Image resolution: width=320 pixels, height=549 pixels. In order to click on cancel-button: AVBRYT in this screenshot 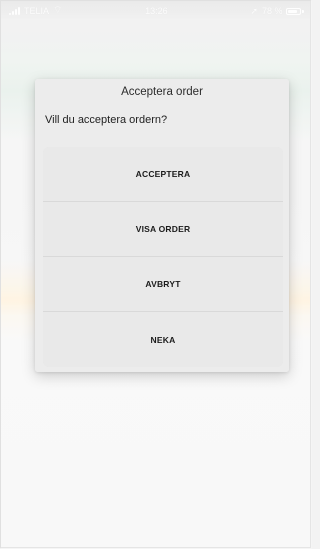, I will do `click(163, 284)`.